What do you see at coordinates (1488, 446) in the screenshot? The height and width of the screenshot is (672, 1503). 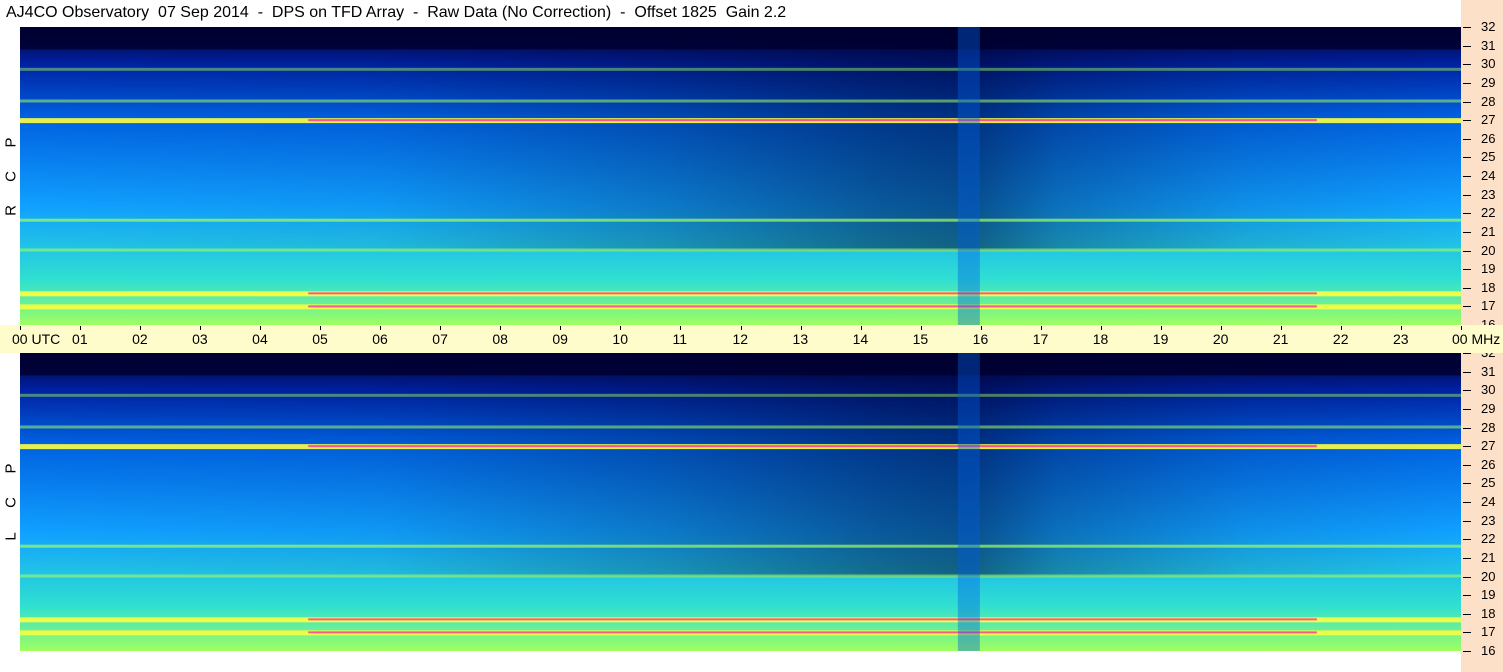 I see `freq-label-bottom-27: 27` at bounding box center [1488, 446].